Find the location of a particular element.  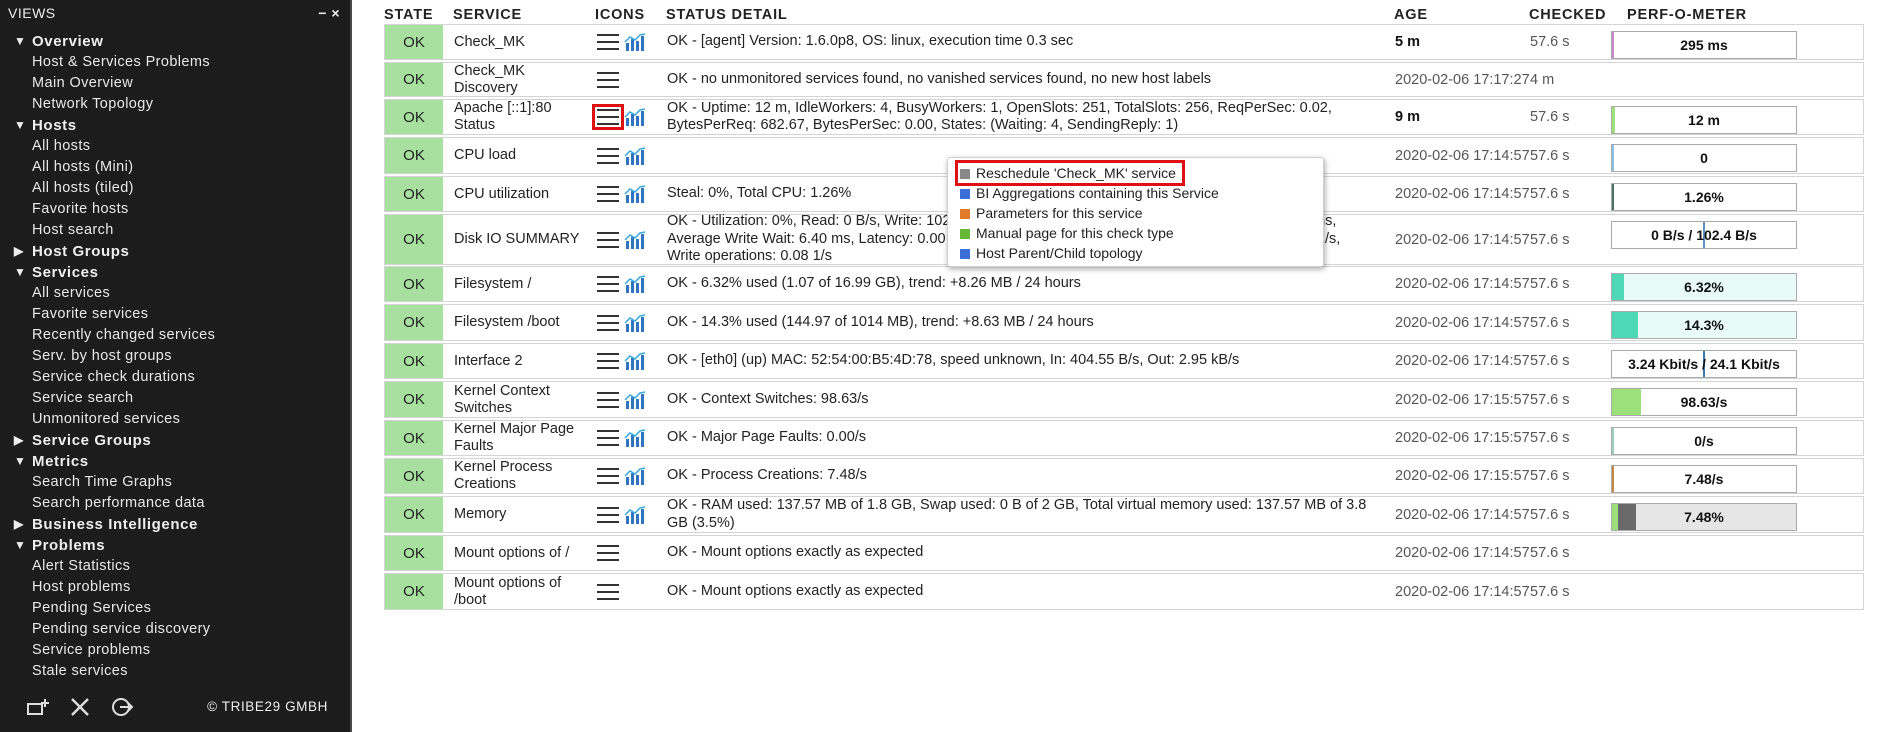

sidebar-section-2: ▶ Host Groups is located at coordinates (175, 251).